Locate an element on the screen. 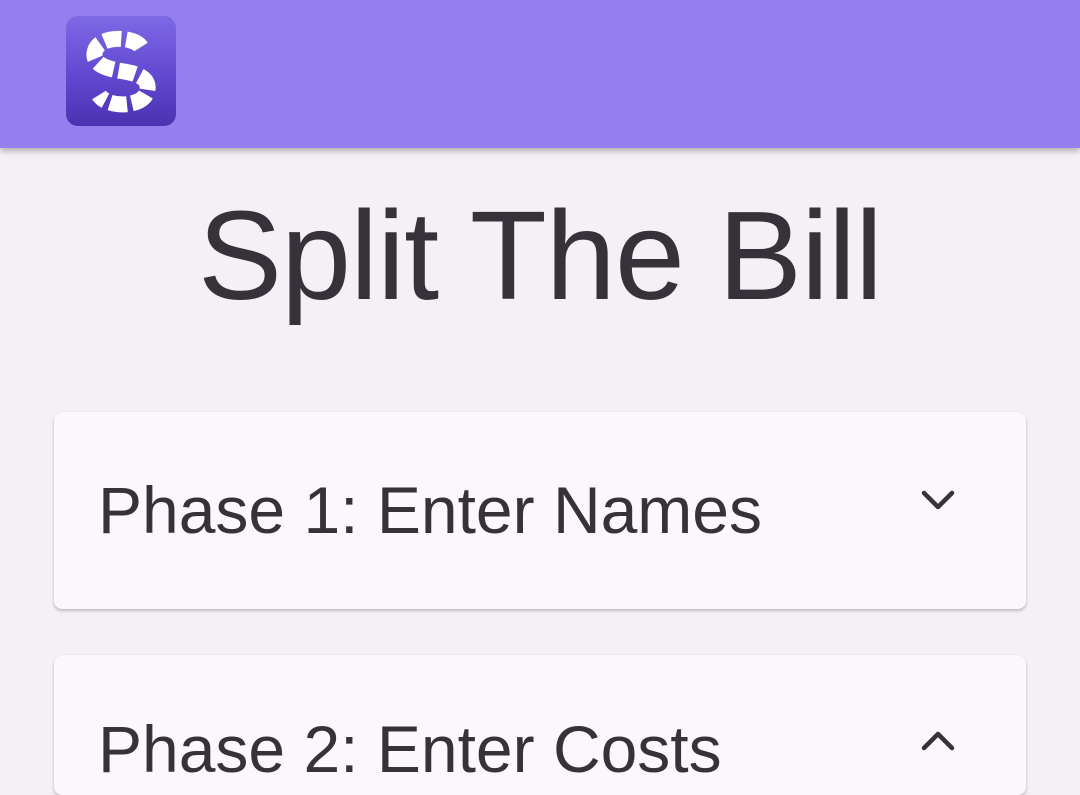  phase-1-expand-toggle is located at coordinates (938, 500).